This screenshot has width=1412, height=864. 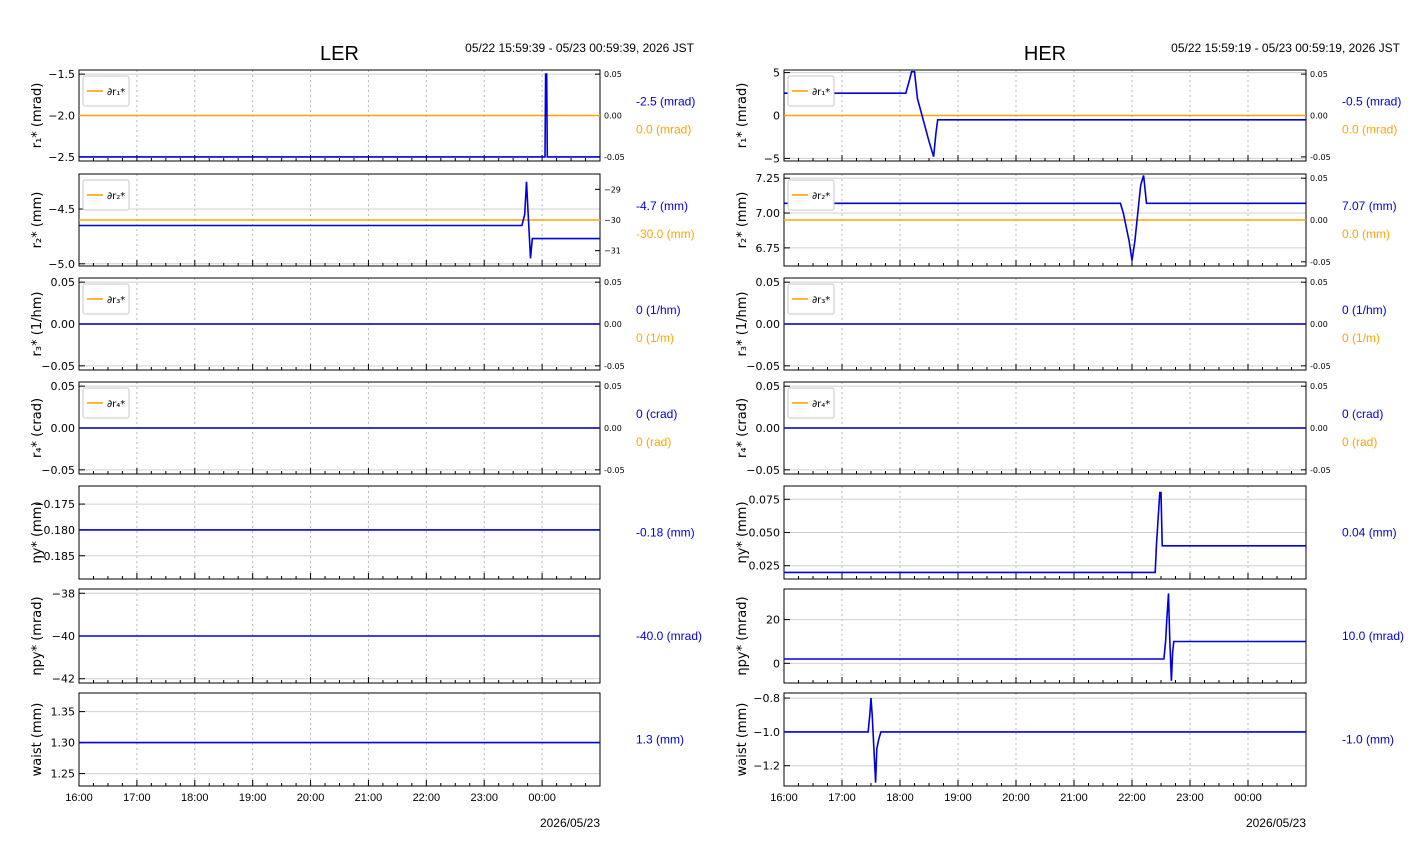 What do you see at coordinates (612, 251) in the screenshot?
I see `y2-tick-label: −31` at bounding box center [612, 251].